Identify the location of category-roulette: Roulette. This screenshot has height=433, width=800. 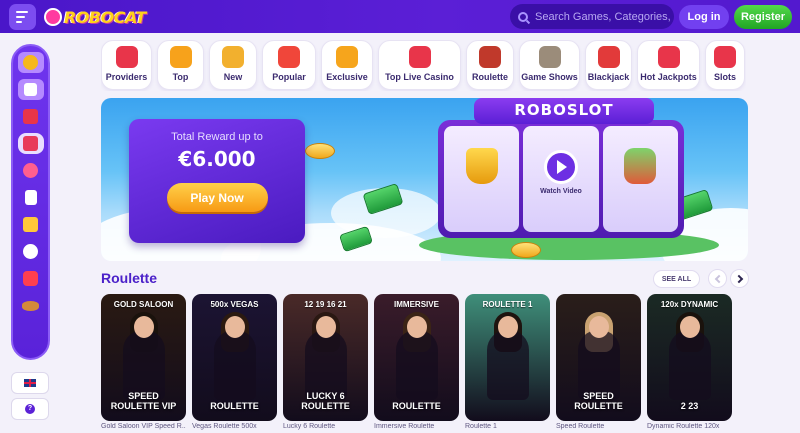
(490, 65).